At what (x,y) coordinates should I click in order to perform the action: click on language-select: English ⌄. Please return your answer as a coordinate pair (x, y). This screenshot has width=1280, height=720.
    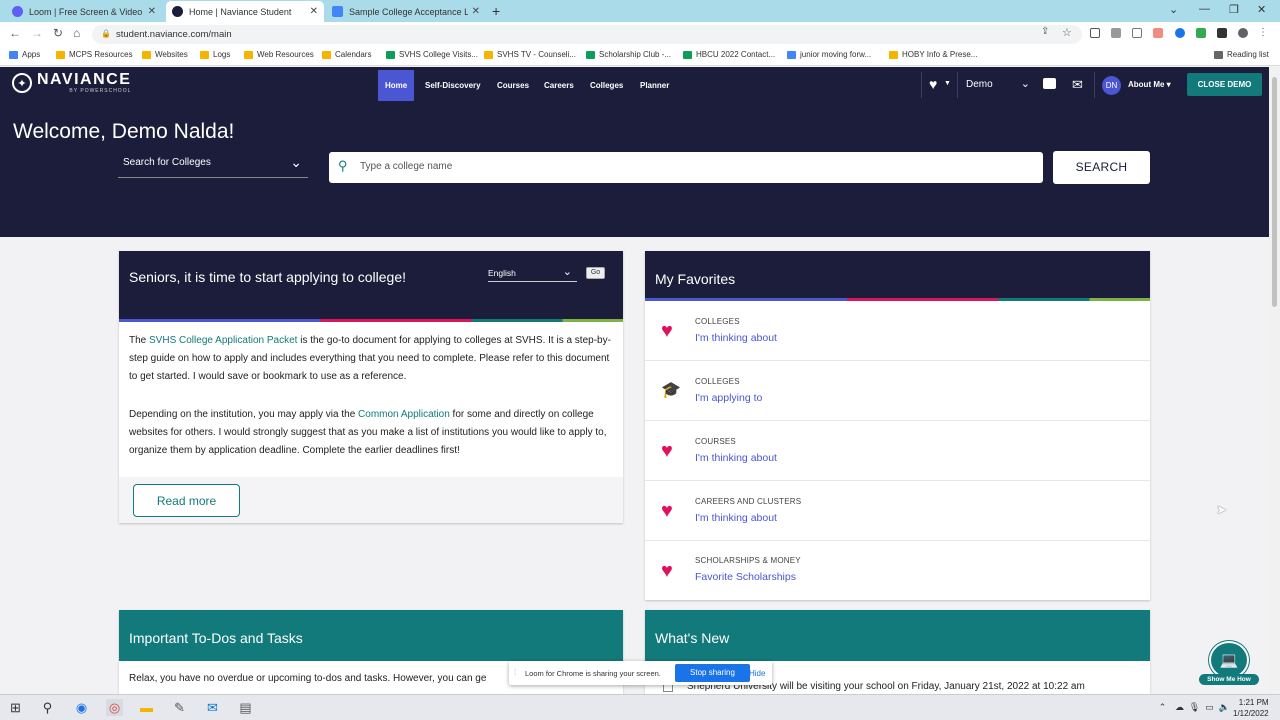
    Looking at the image, I should click on (532, 274).